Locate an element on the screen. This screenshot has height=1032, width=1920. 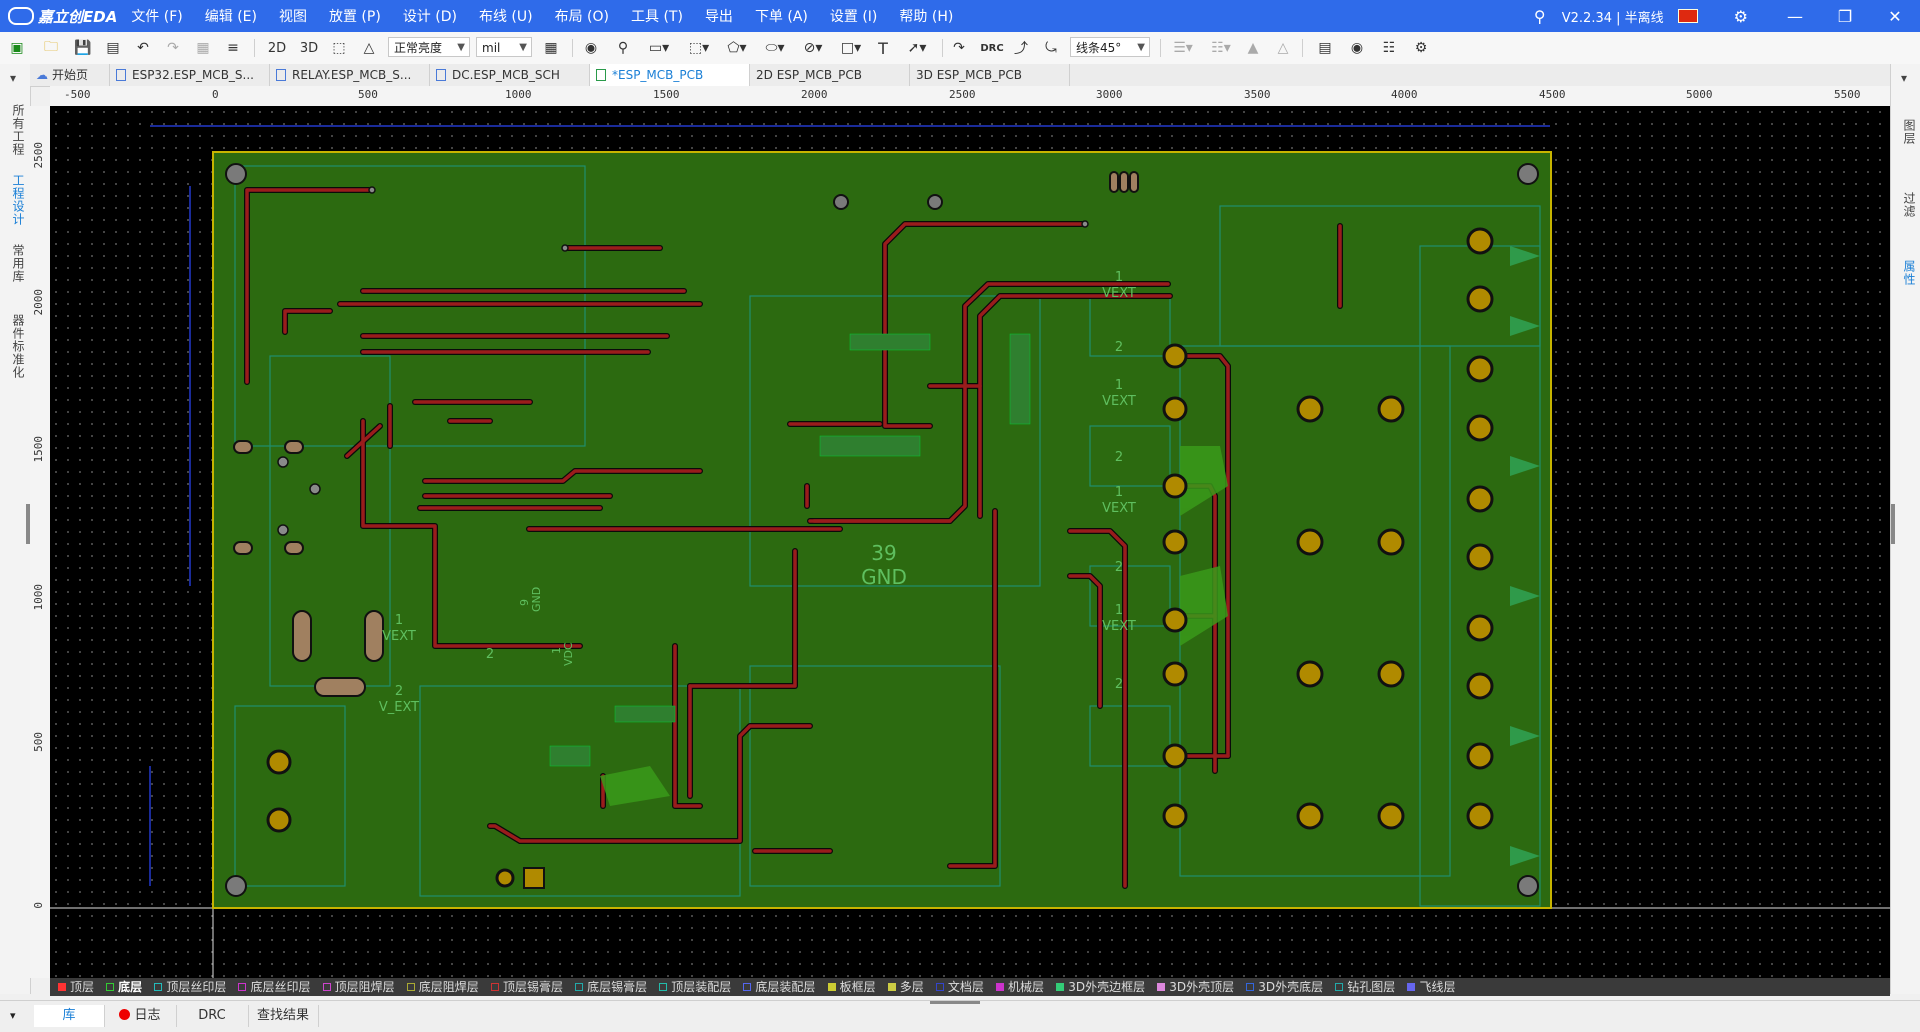
board-setup-icon: ▤ is located at coordinates (1325, 48).